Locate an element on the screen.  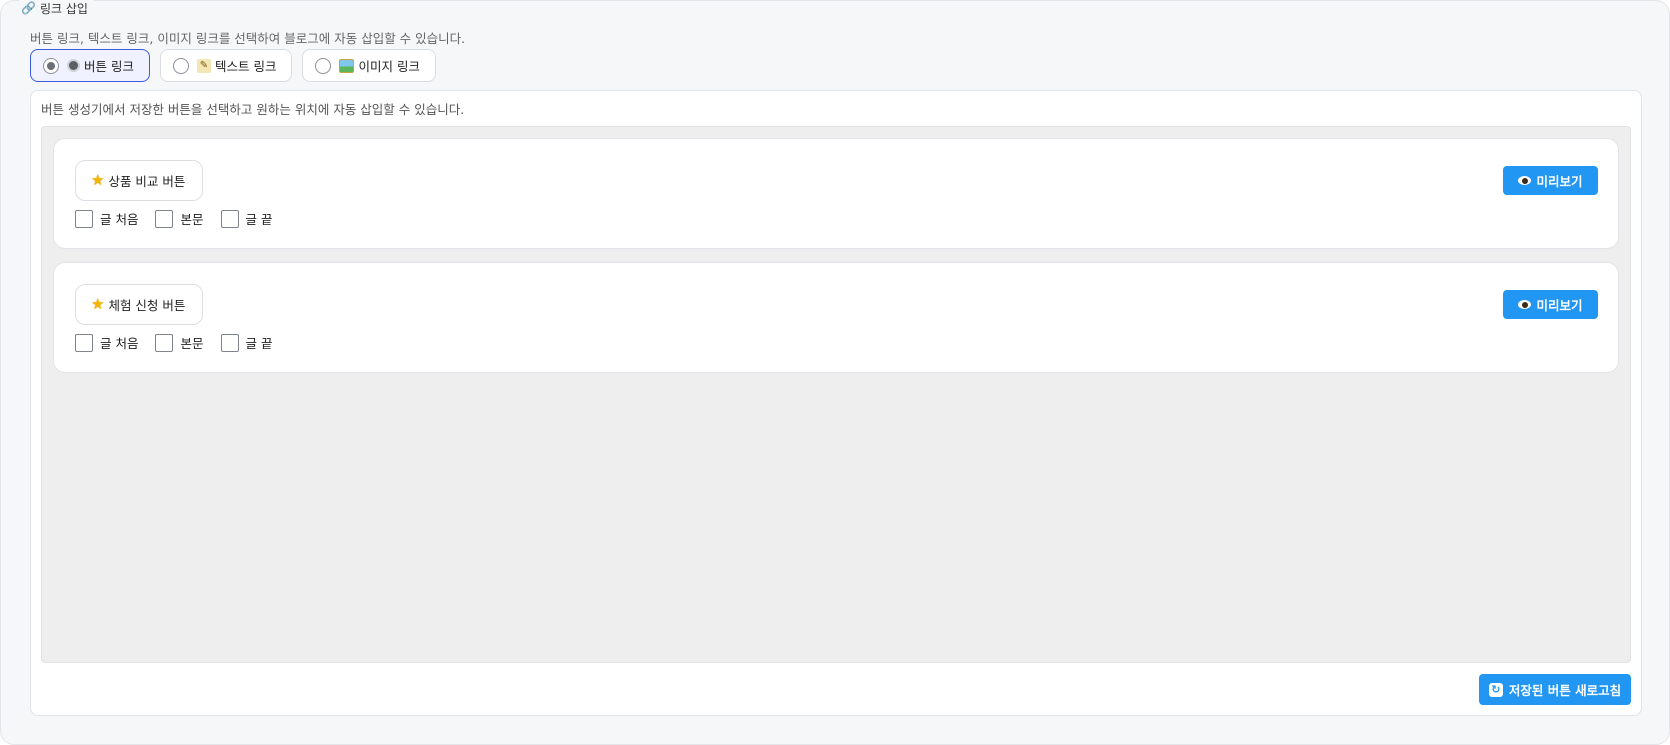
refresh-saved-buttons-button: ↻ 저장된 버튼 새로고침 is located at coordinates (1555, 689).